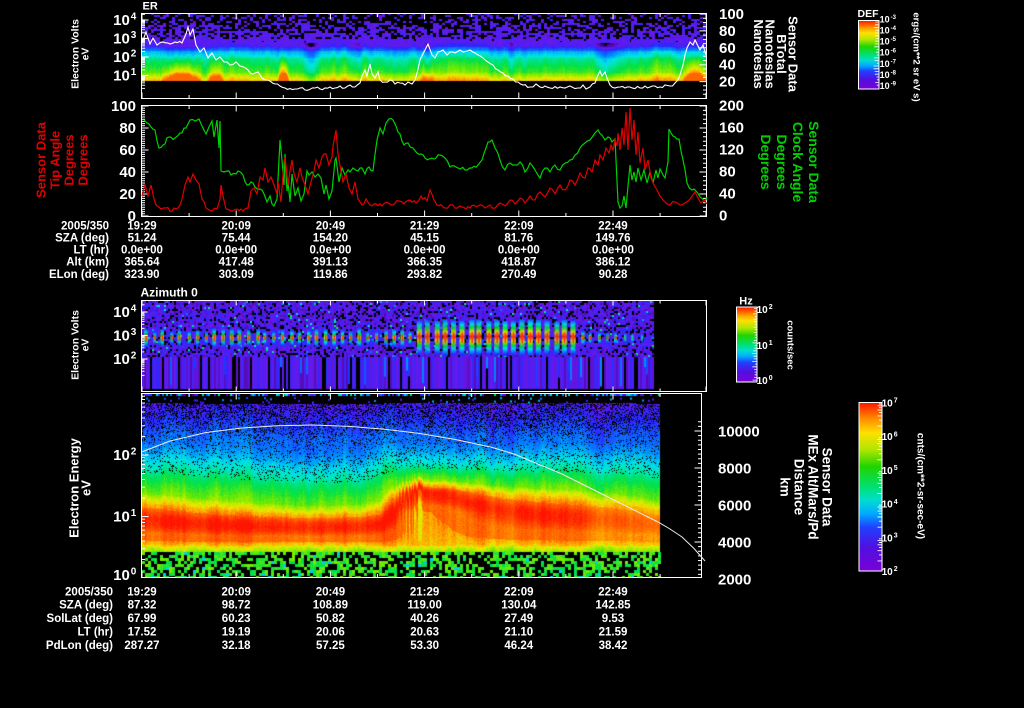 This screenshot has height=708, width=1024. Describe the element at coordinates (613, 633) in the screenshot. I see `svg-text: 21.59` at that location.